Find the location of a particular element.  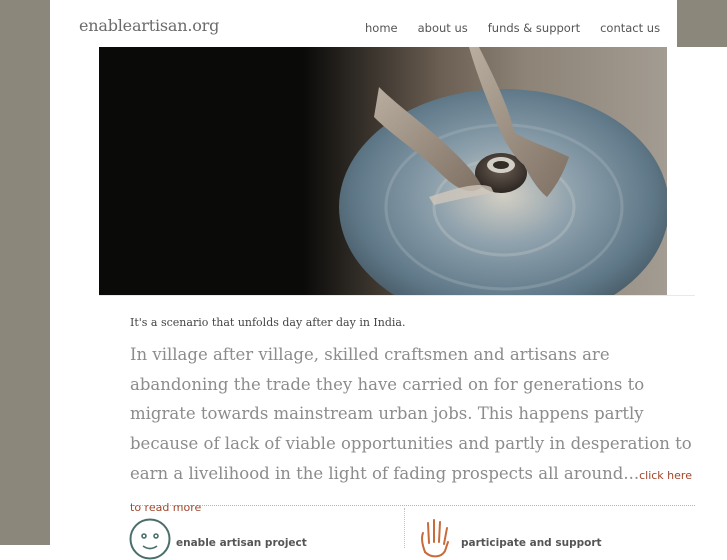

nav-about-us: about us is located at coordinates (443, 28).